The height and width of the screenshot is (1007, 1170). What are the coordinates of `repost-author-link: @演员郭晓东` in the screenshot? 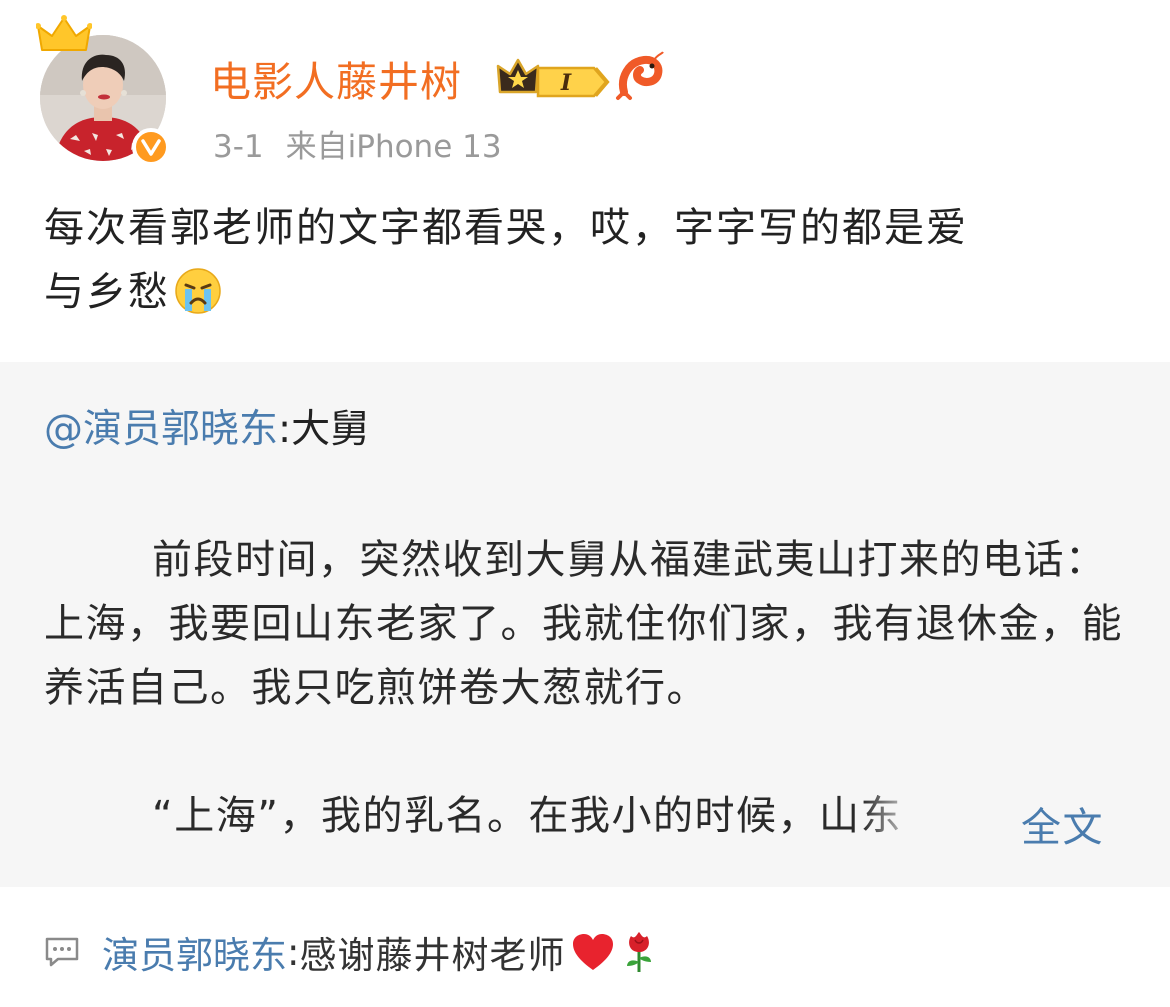 It's located at (161, 429).